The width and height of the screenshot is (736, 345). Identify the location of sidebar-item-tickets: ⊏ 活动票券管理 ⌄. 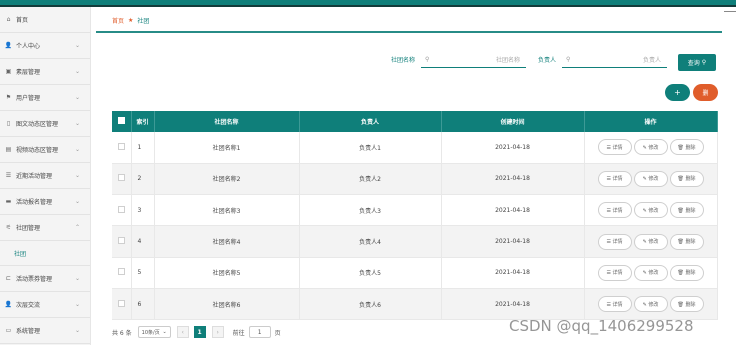
(45, 279).